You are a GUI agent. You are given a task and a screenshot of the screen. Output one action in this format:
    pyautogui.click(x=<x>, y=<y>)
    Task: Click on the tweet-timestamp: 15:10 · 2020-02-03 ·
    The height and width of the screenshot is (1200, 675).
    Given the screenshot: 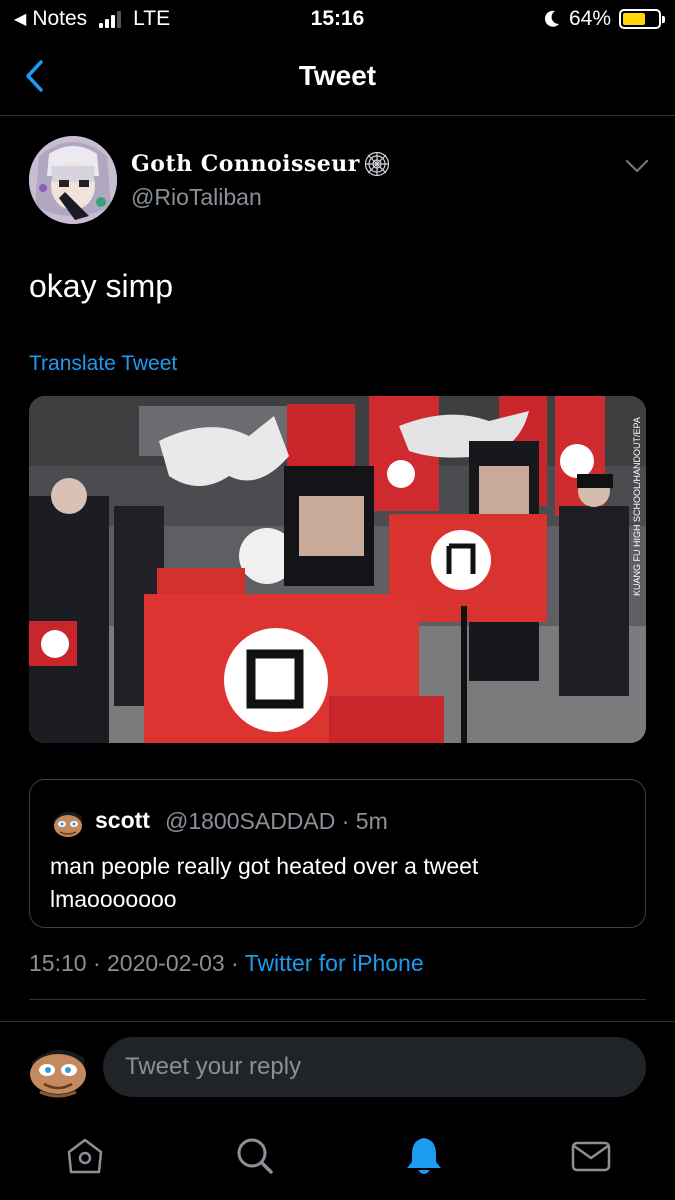 What is the action you would take?
    pyautogui.click(x=137, y=963)
    